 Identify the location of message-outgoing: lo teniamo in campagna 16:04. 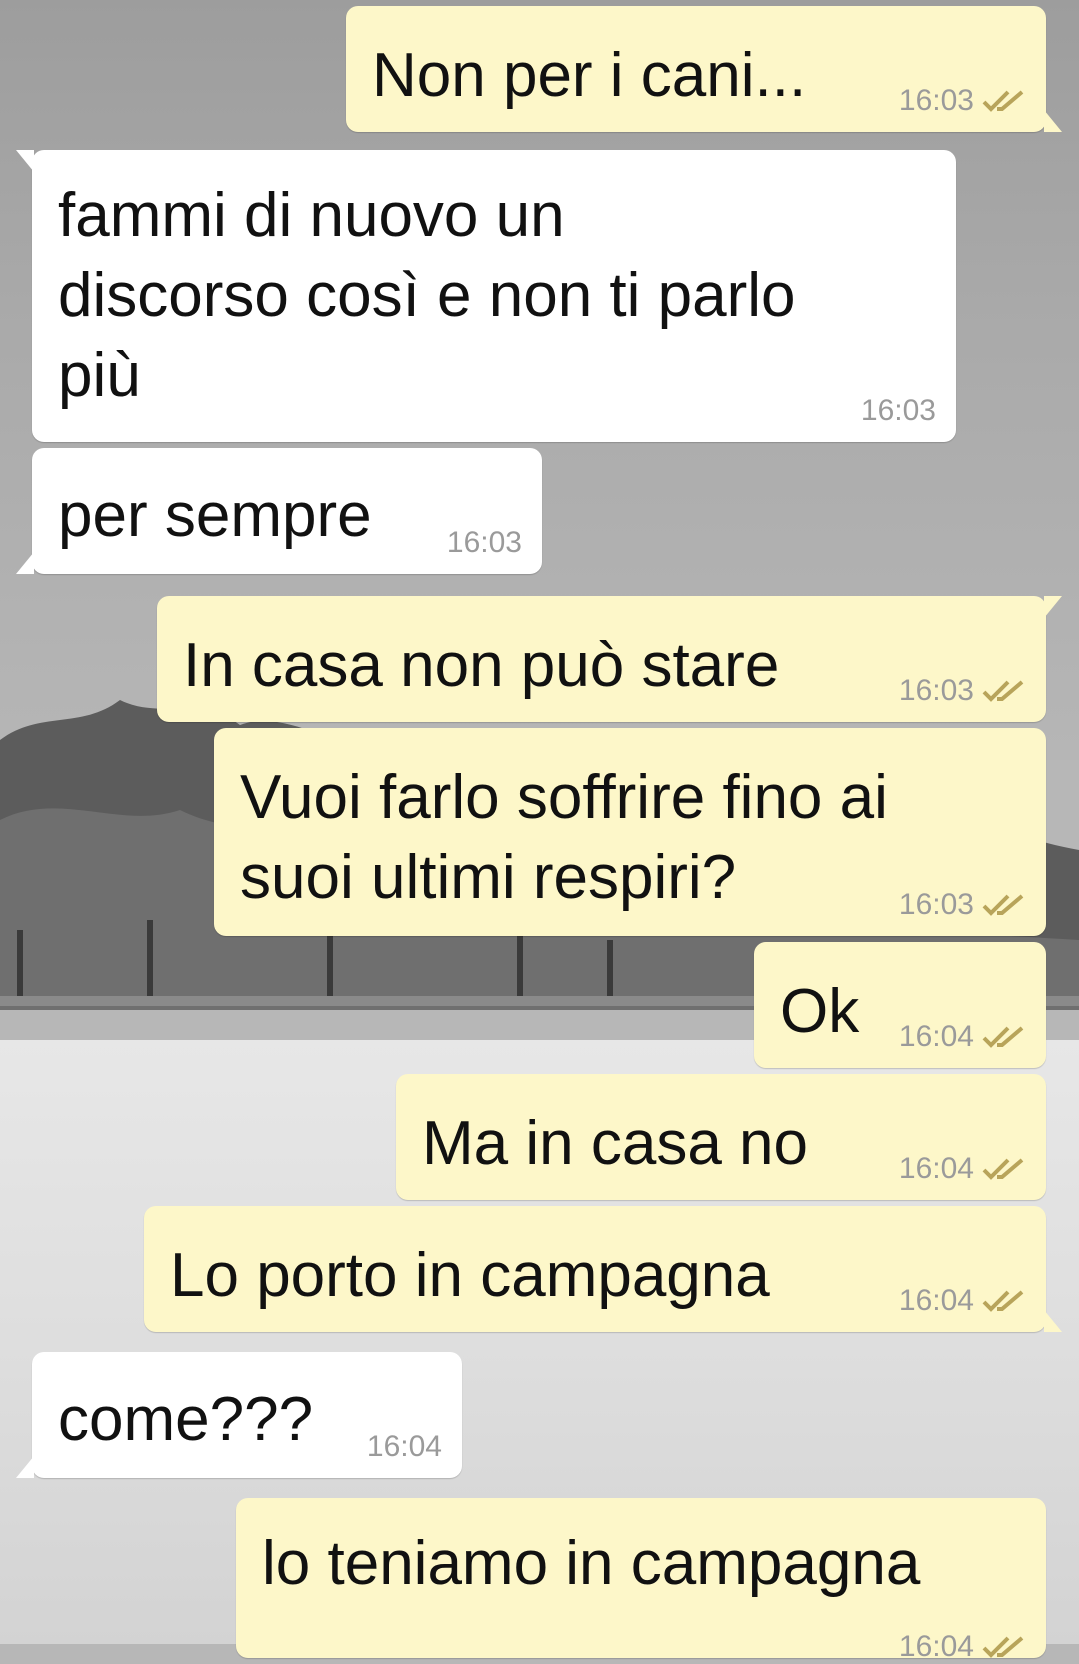
(641, 1580).